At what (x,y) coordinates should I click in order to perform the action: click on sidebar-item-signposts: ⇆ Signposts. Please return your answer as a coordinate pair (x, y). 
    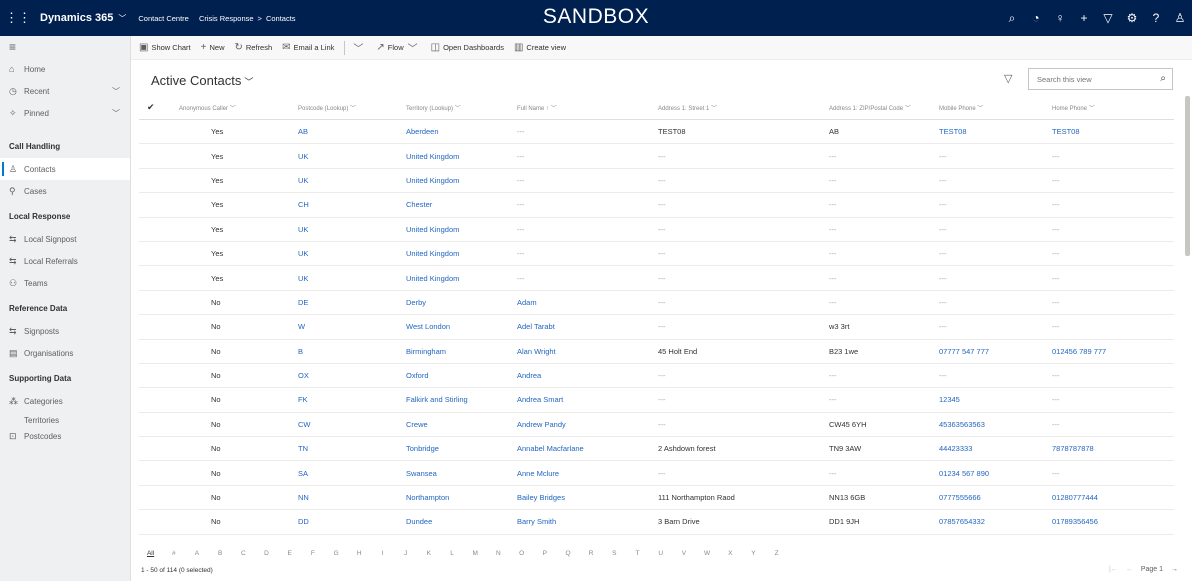
    Looking at the image, I should click on (65, 331).